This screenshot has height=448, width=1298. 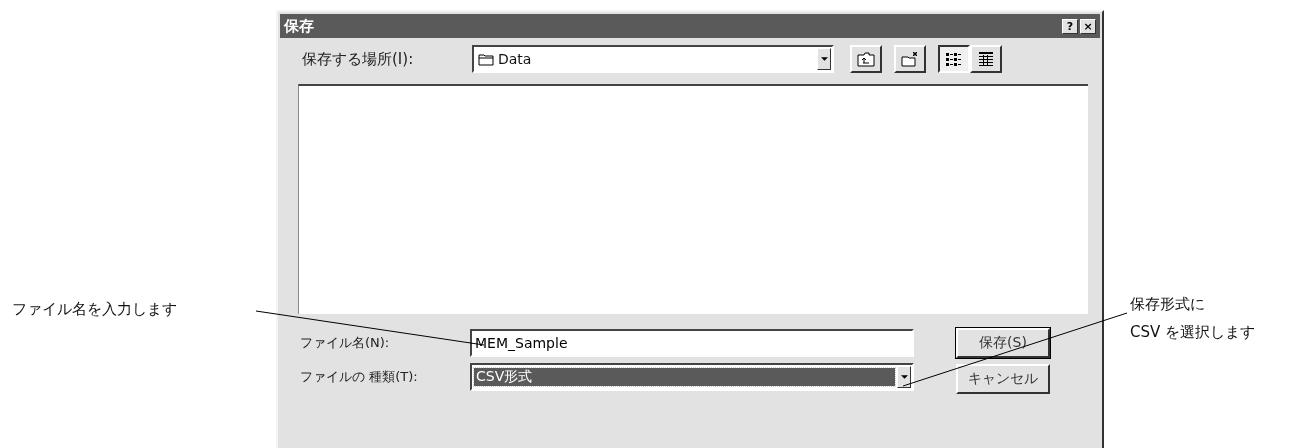 I want to click on new-folder-icon, so click(x=910, y=59).